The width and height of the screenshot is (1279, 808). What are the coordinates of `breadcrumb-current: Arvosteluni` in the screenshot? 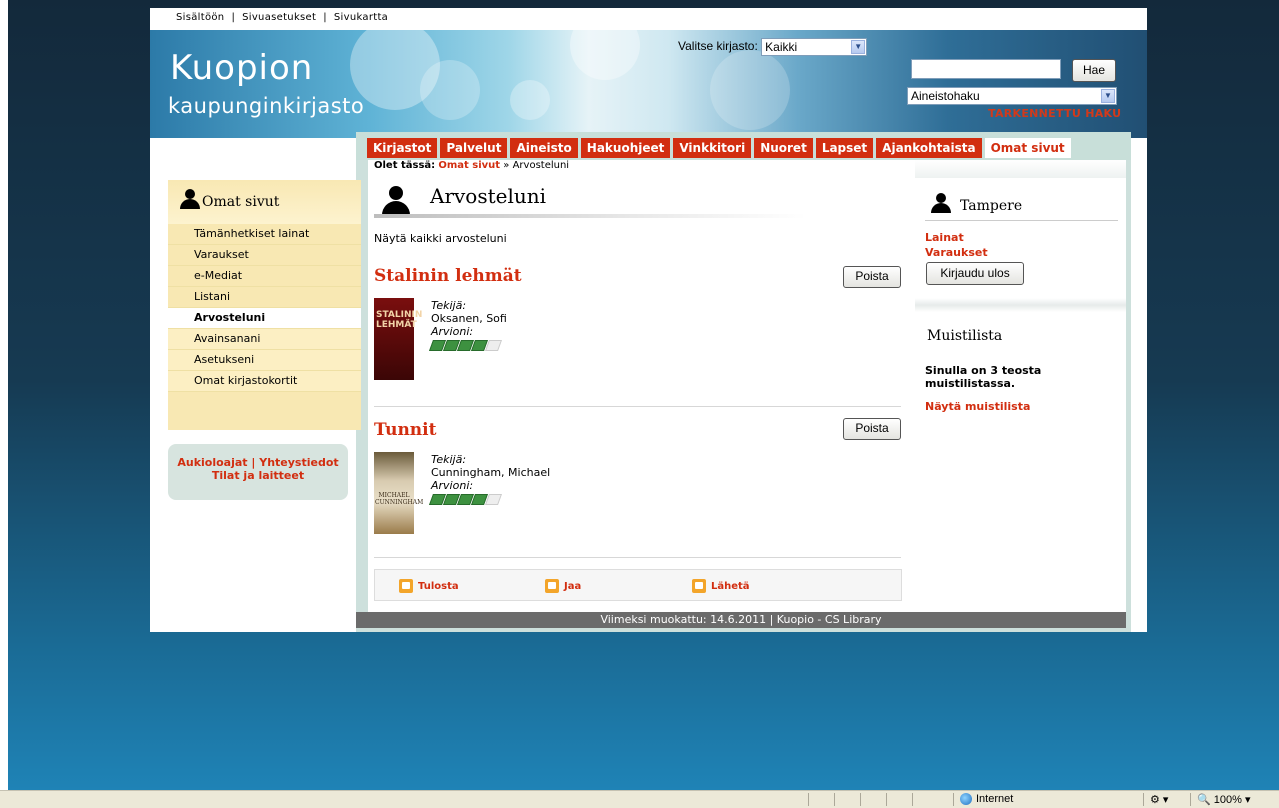 It's located at (541, 165).